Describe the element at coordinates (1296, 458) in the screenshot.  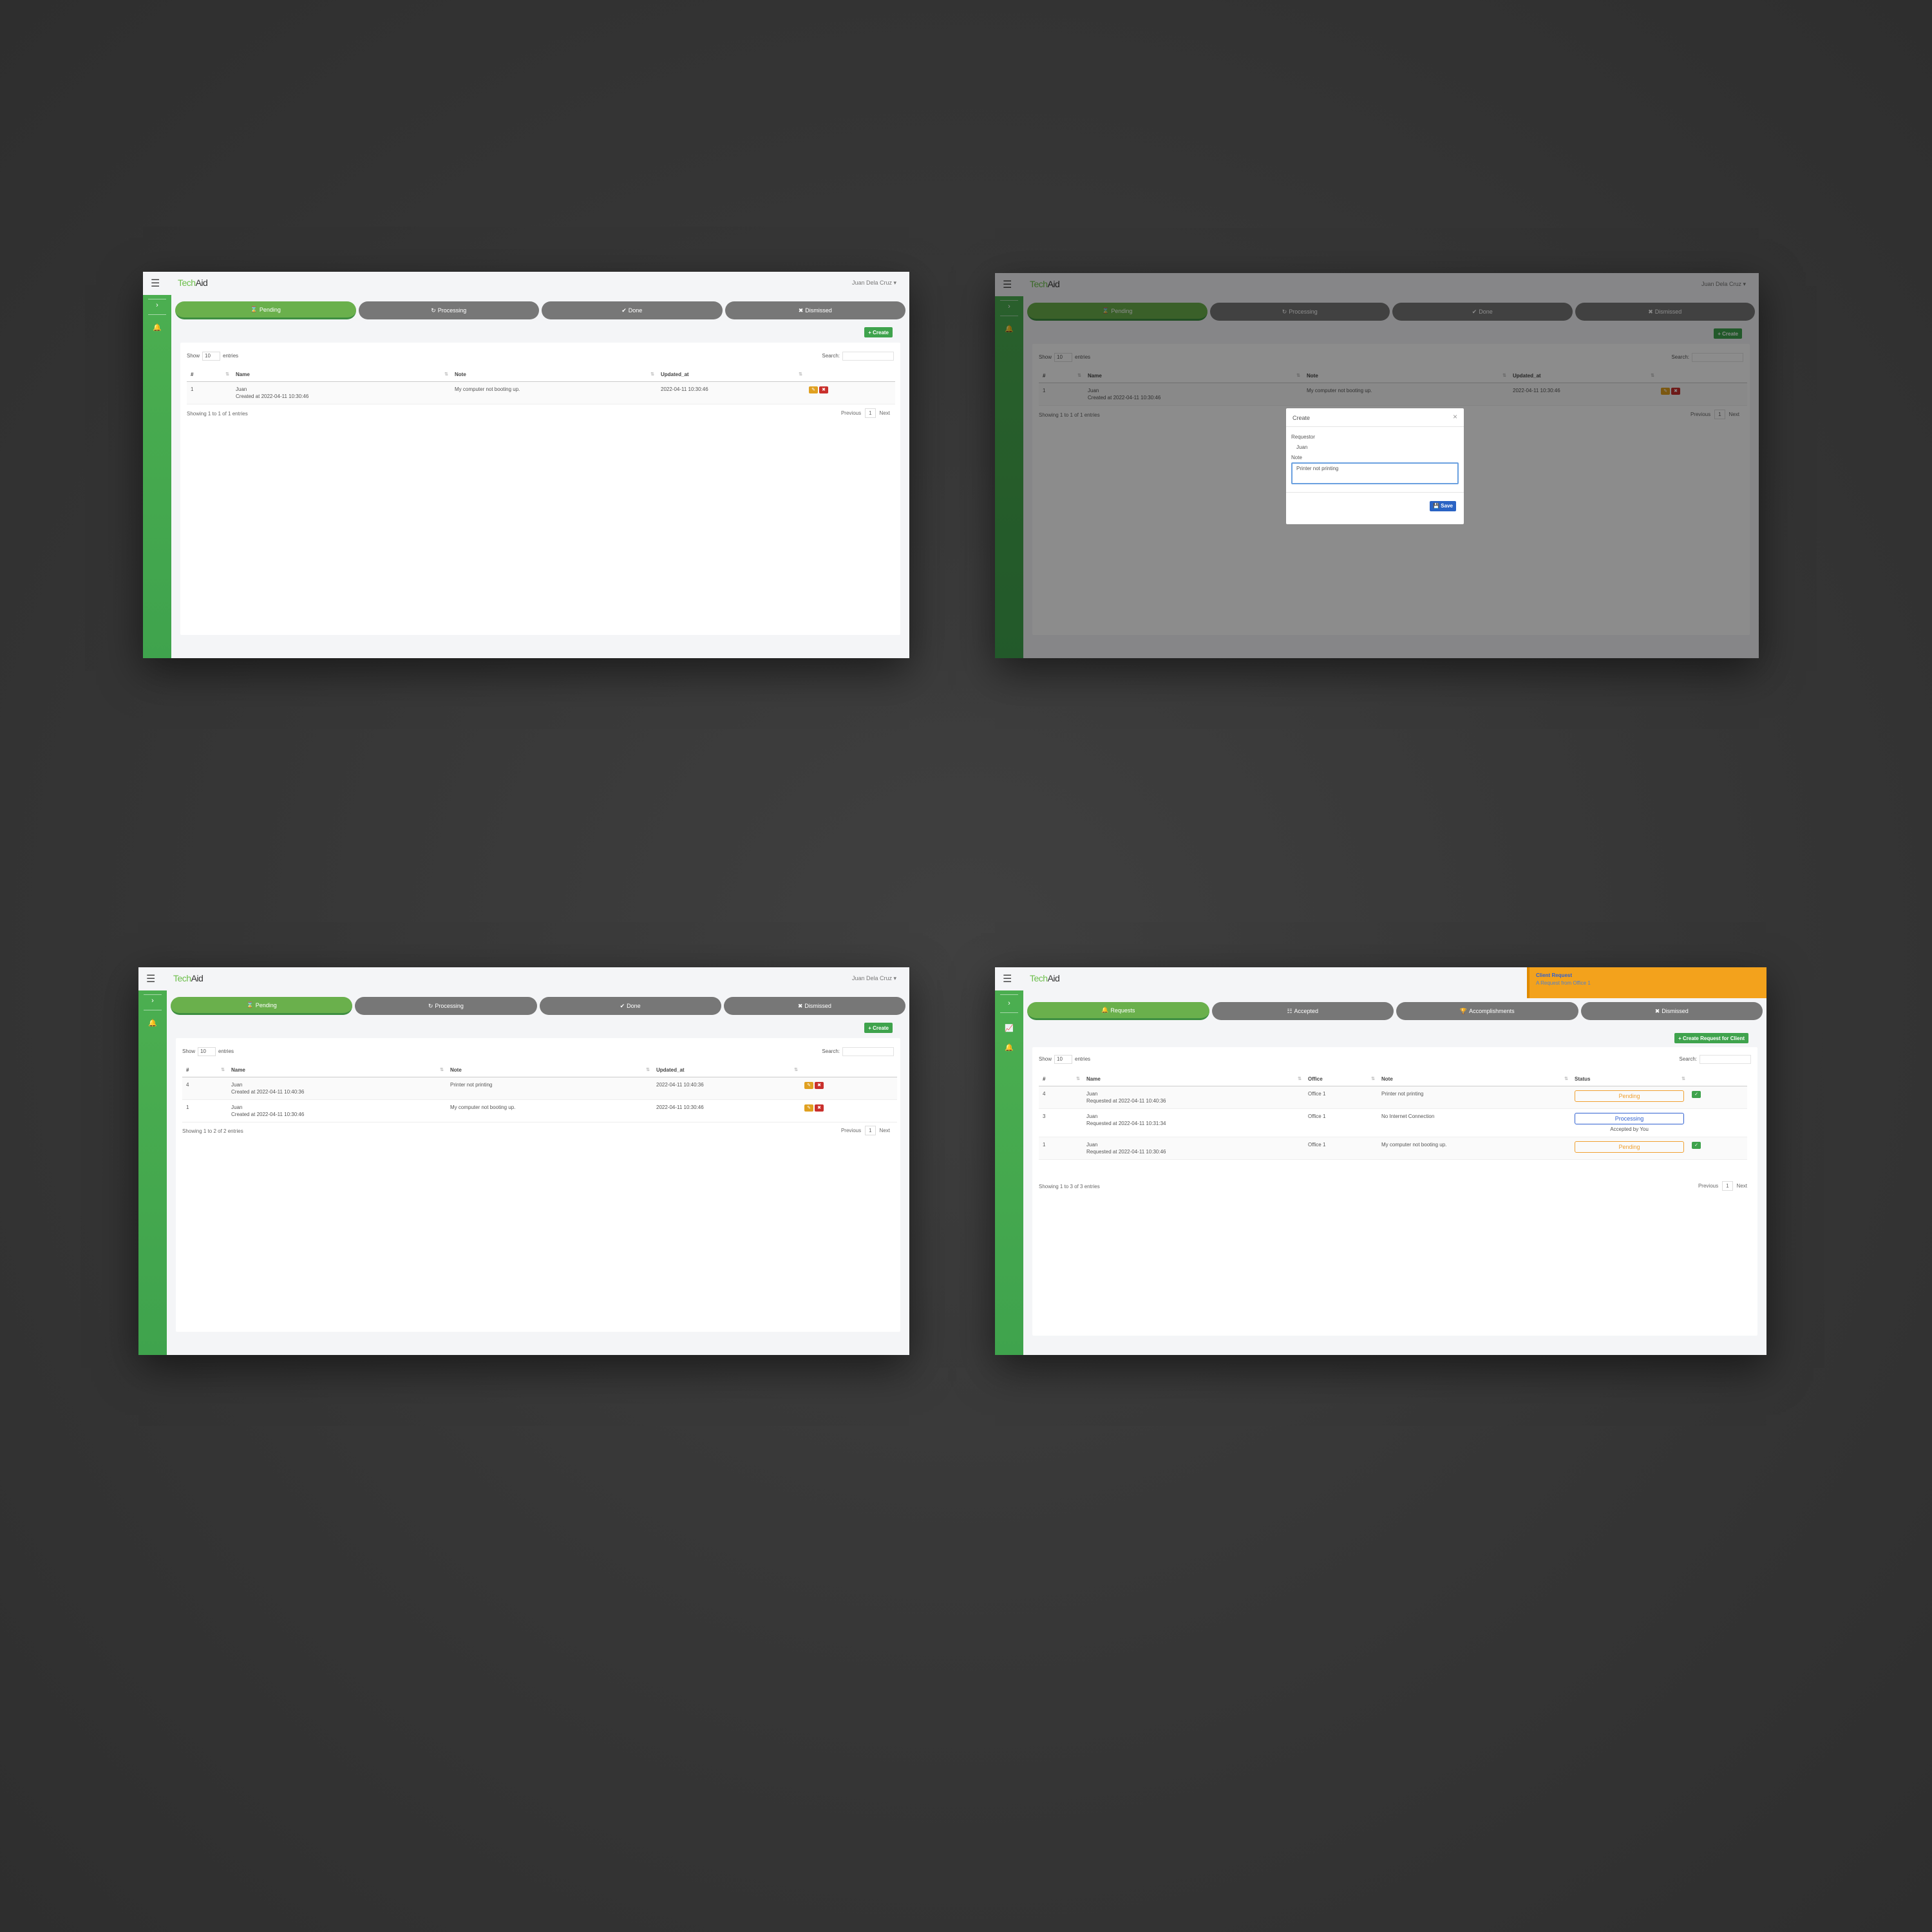
I see `note-label: Note` at that location.